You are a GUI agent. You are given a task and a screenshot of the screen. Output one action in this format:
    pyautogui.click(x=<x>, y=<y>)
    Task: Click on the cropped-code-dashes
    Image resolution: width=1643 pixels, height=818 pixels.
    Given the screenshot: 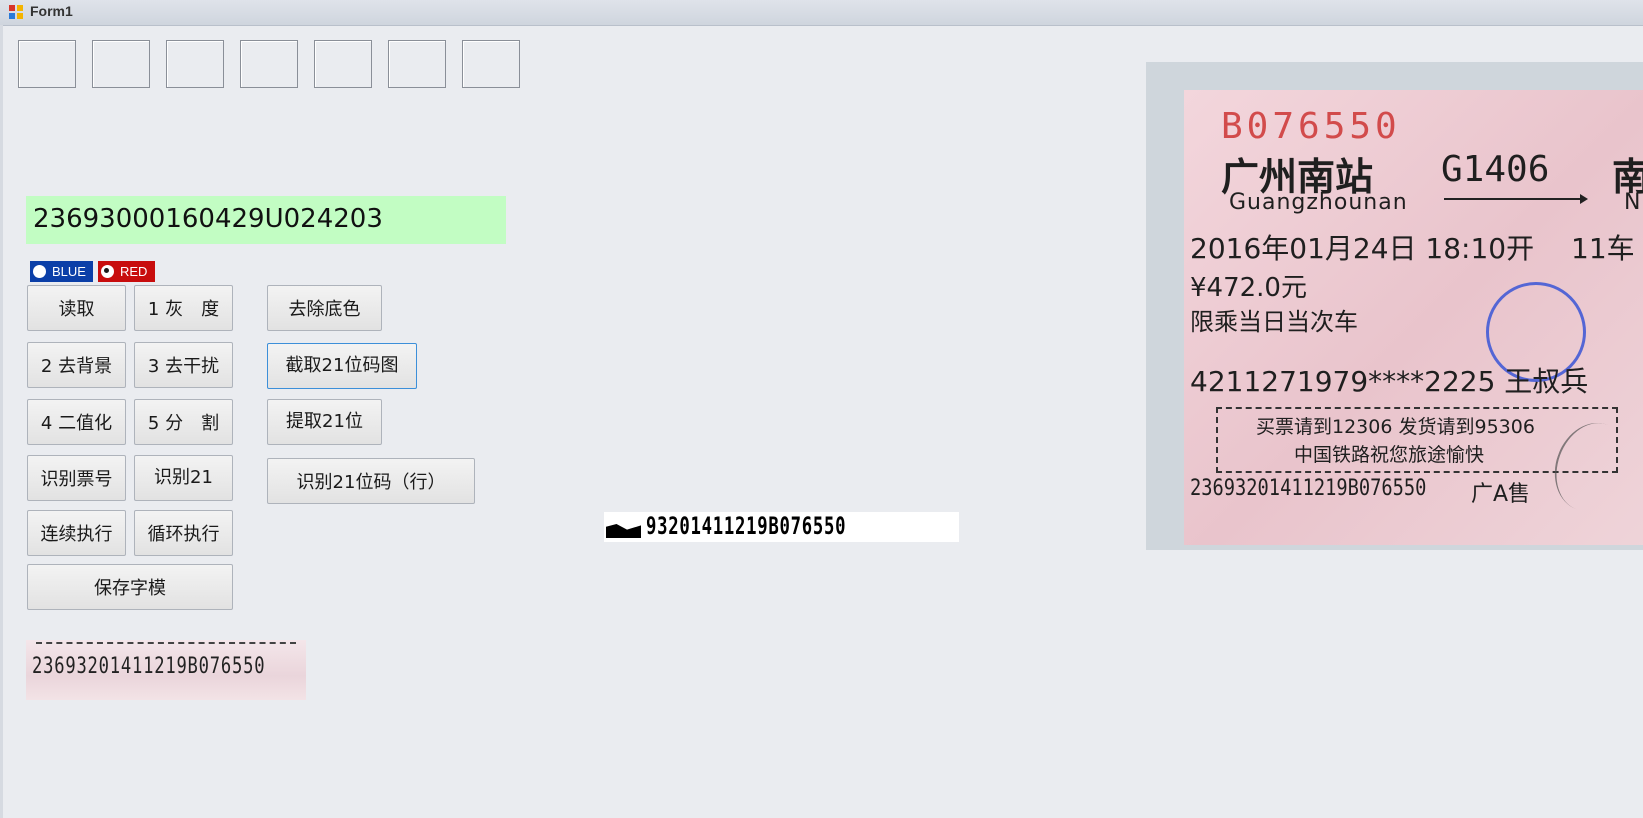 What is the action you would take?
    pyautogui.click(x=166, y=645)
    